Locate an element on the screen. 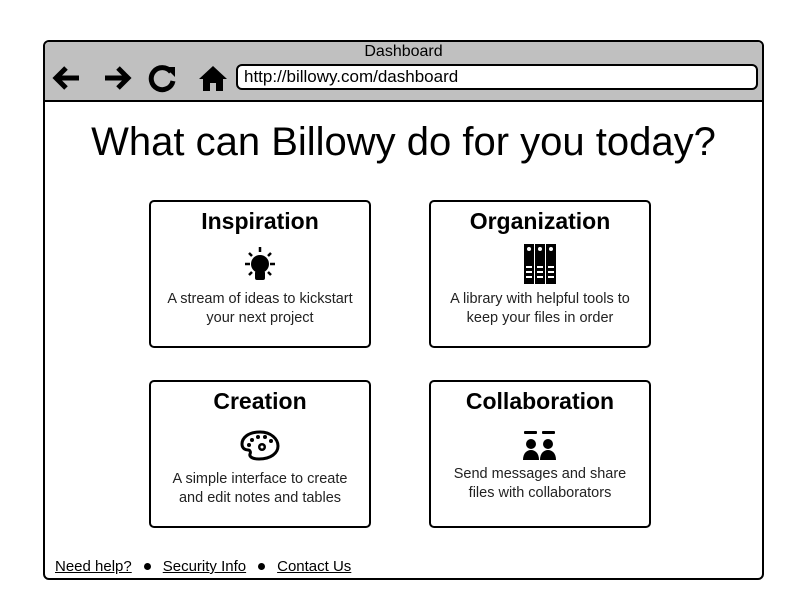 The image size is (798, 616). home-icon is located at coordinates (213, 78).